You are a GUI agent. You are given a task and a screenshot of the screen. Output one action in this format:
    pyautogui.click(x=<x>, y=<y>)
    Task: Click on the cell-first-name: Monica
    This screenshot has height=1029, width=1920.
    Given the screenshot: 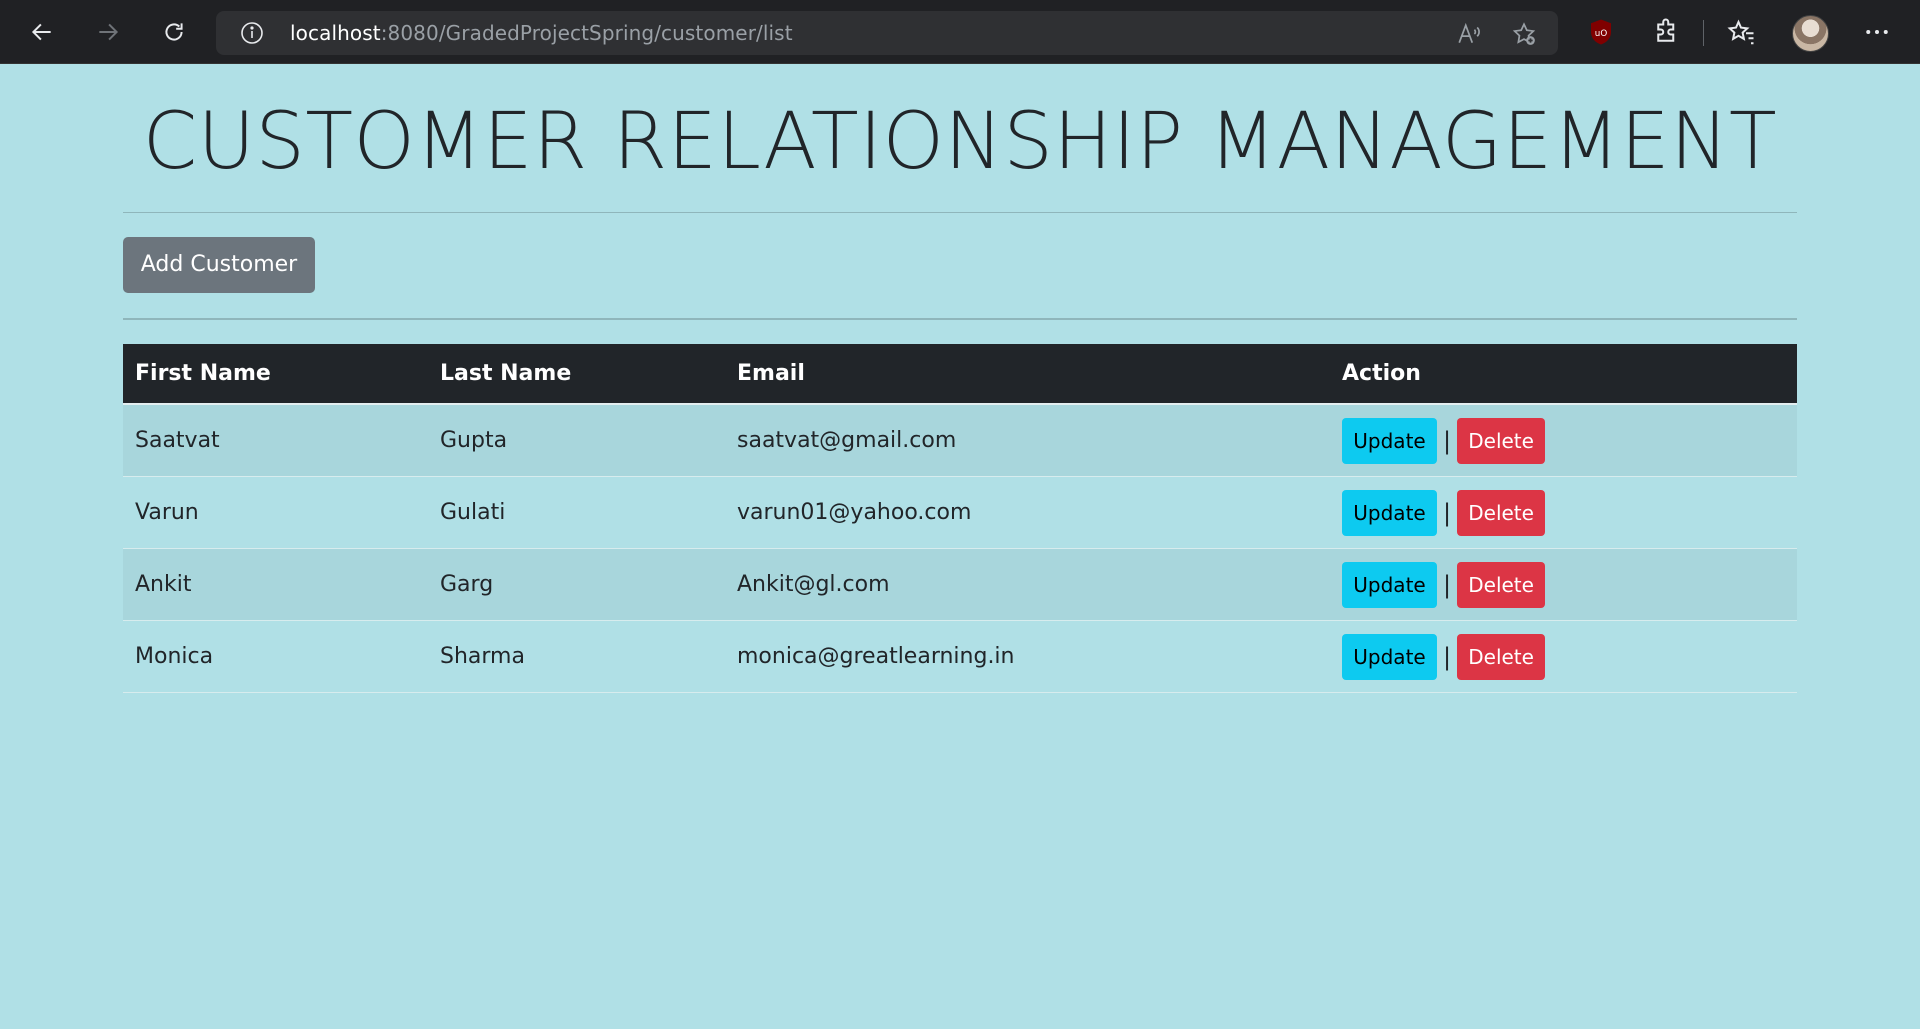 What is the action you would take?
    pyautogui.click(x=275, y=656)
    